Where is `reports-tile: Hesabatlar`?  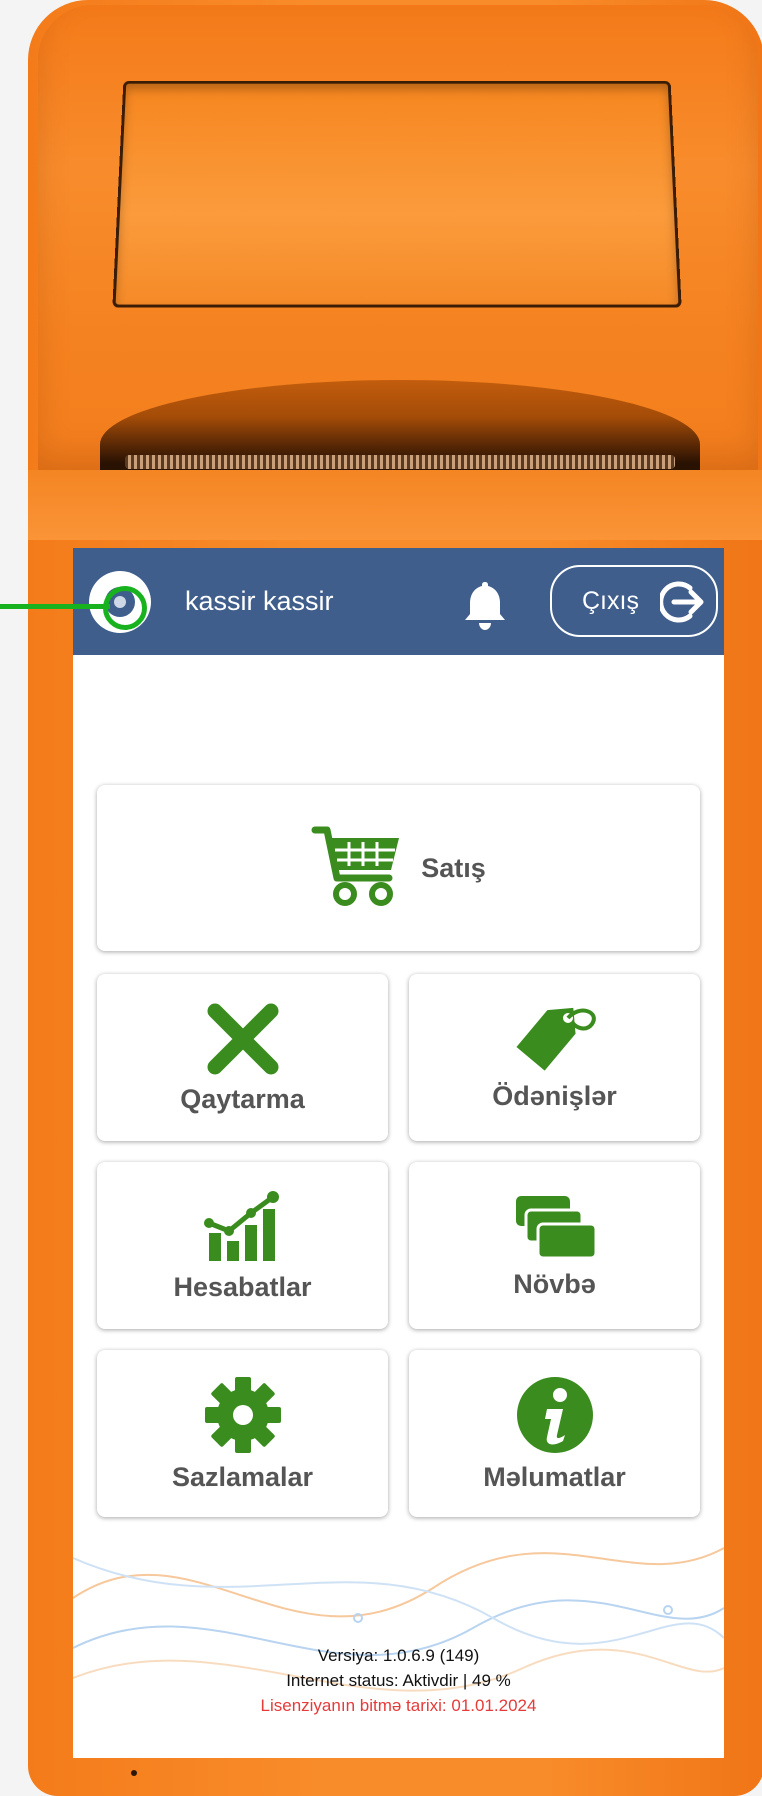
reports-tile: Hesabatlar is located at coordinates (242, 1245).